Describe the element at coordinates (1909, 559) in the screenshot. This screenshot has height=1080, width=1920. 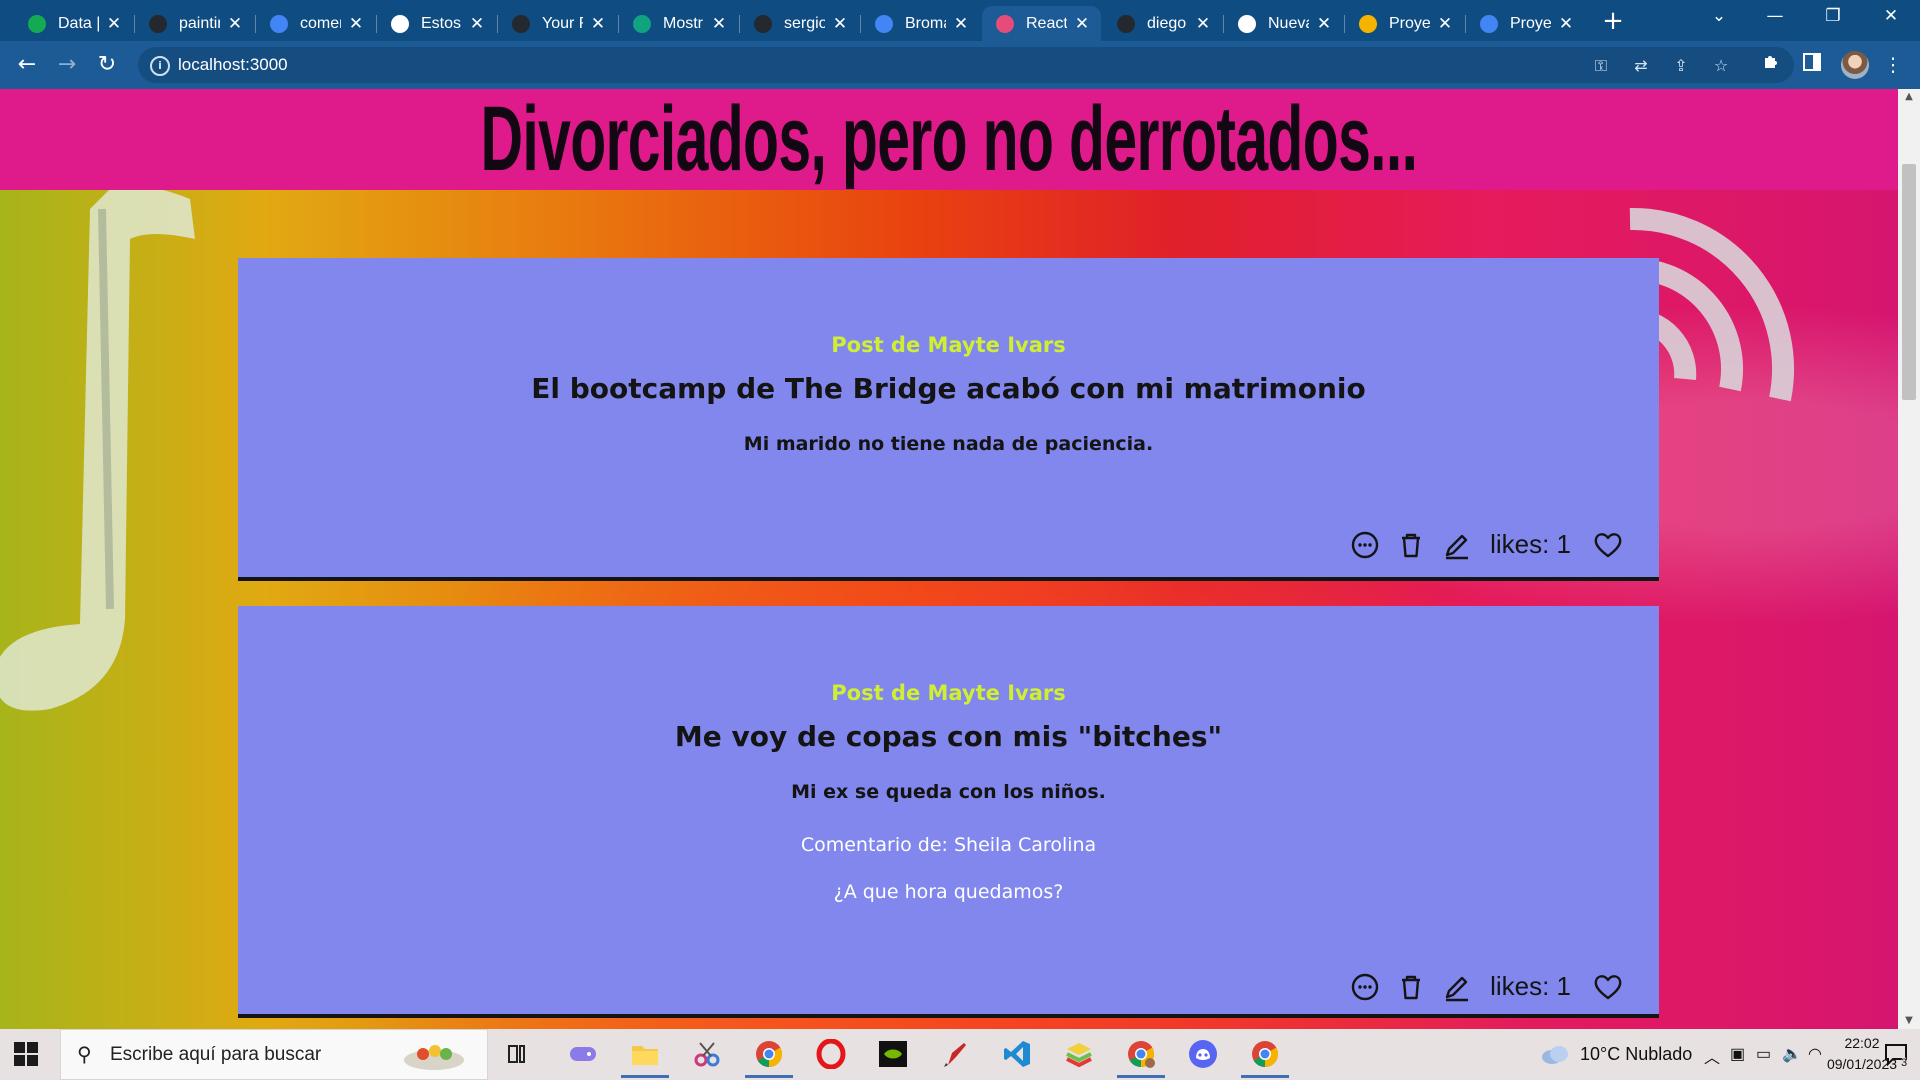
I see `page-scrollbar: ▲ ▼` at that location.